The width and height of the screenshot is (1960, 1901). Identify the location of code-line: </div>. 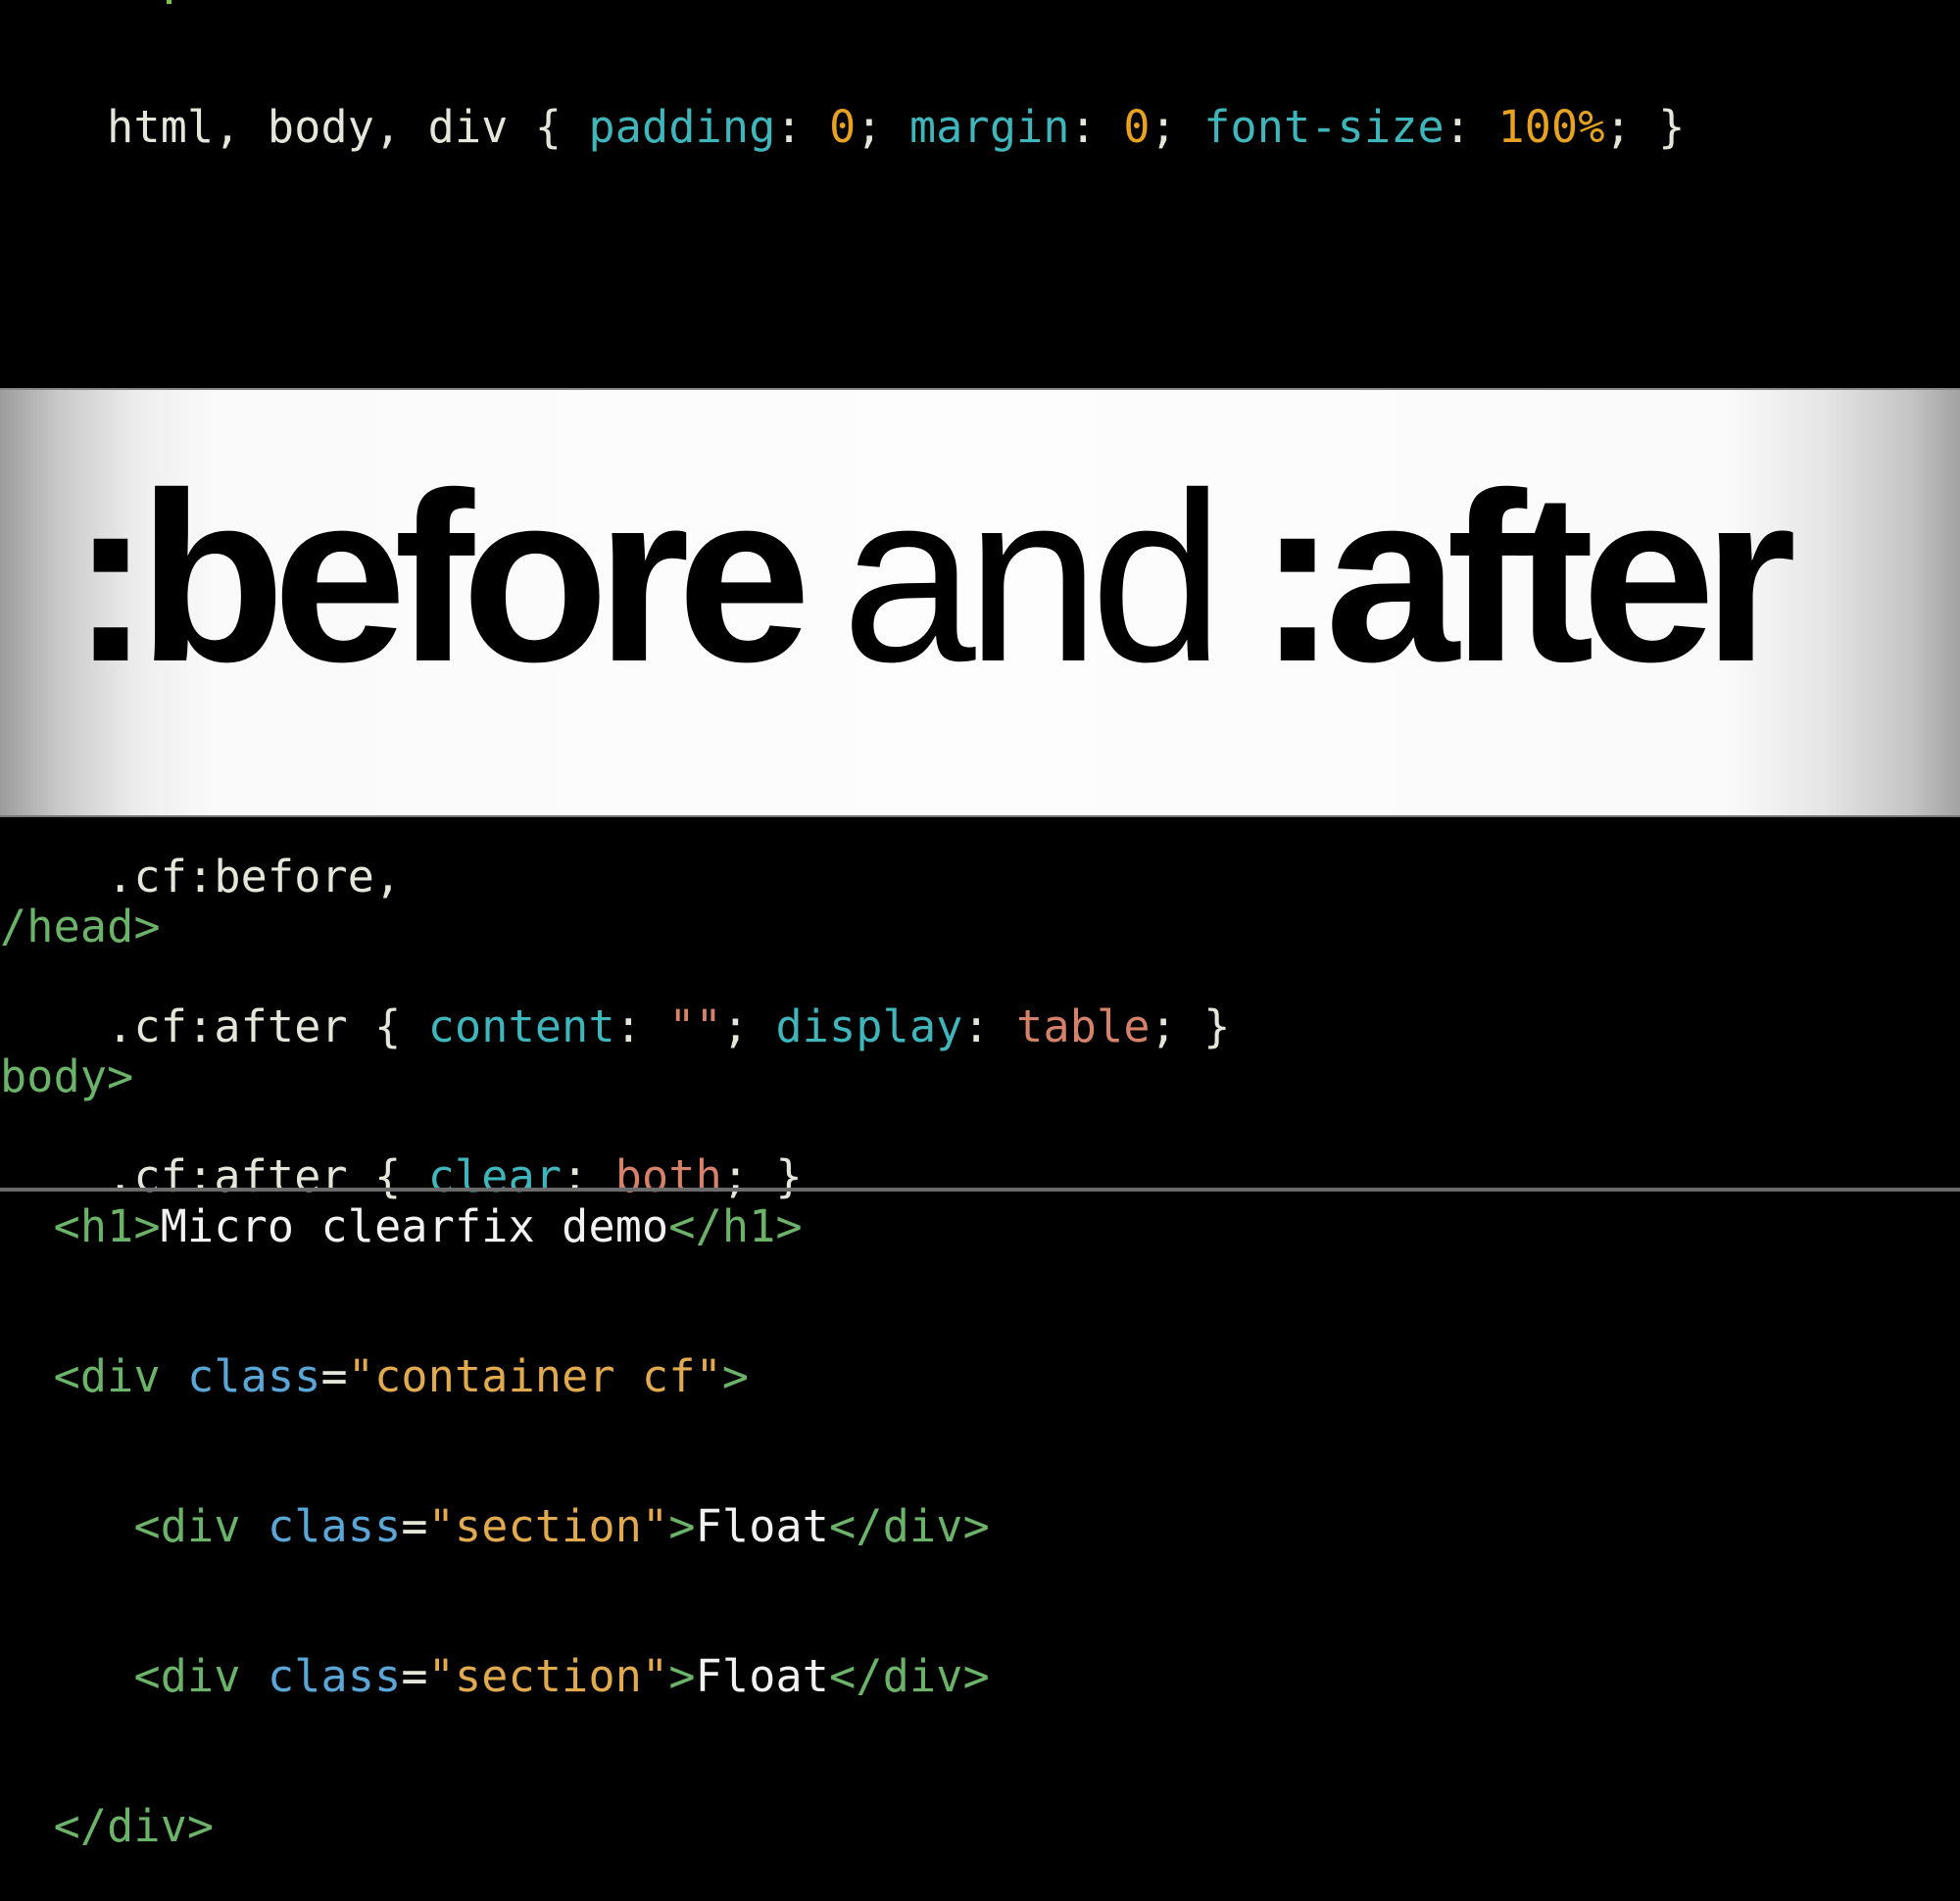
(980, 1826).